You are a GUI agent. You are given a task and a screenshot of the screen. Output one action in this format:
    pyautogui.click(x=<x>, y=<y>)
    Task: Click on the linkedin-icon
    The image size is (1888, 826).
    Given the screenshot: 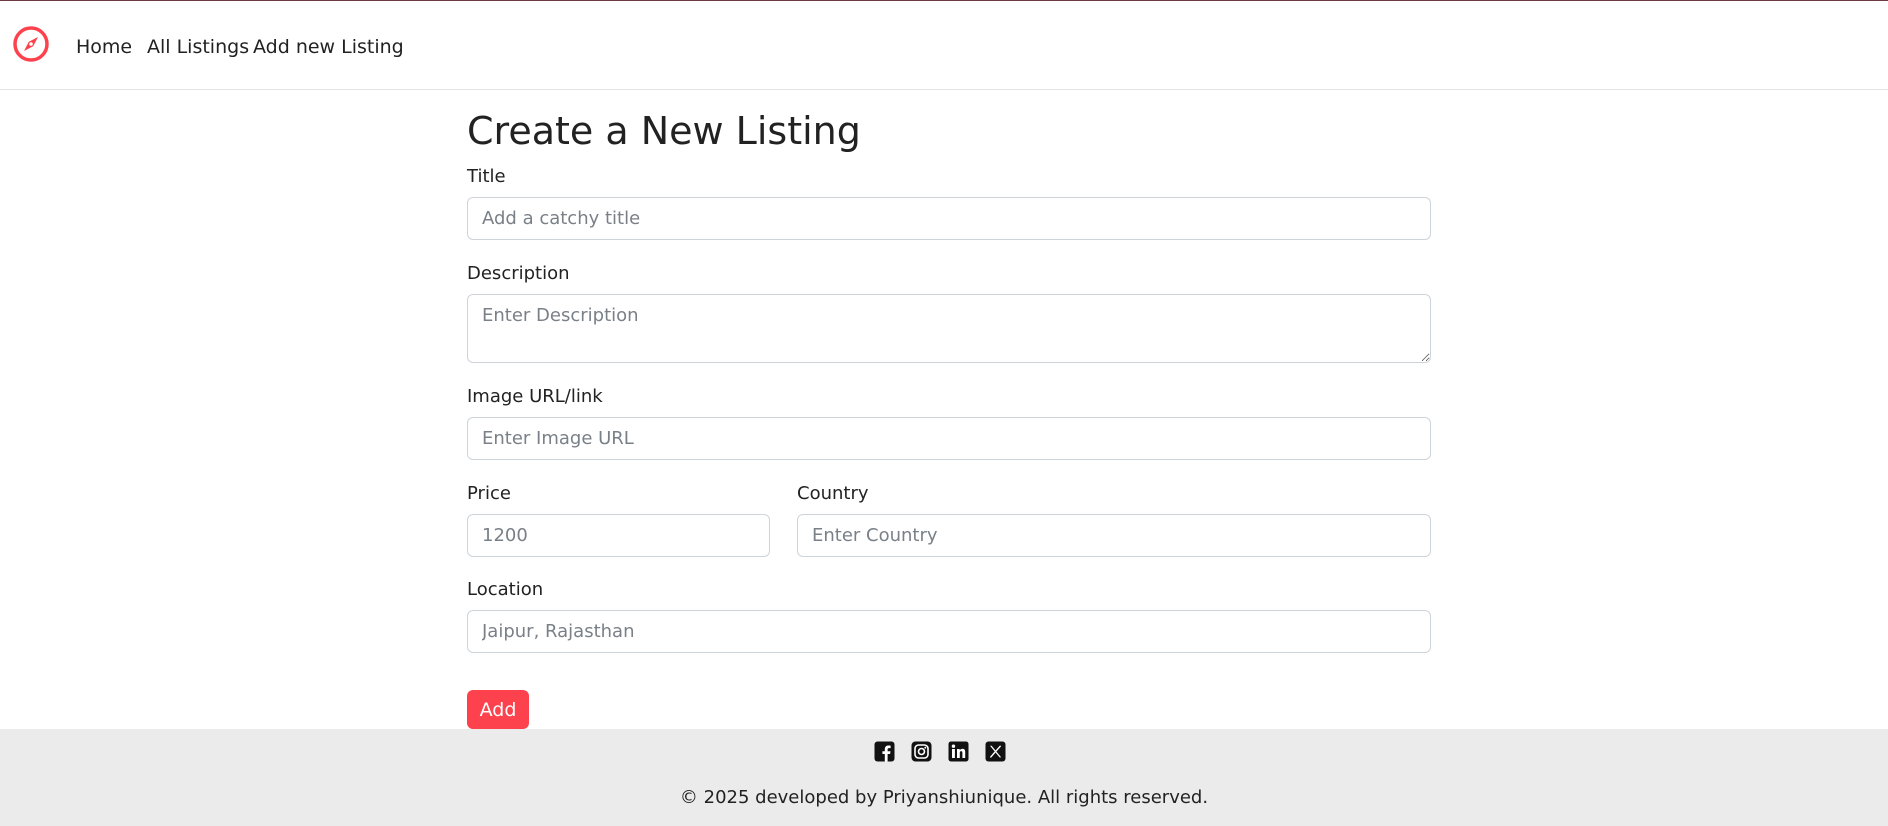 What is the action you would take?
    pyautogui.click(x=958, y=751)
    